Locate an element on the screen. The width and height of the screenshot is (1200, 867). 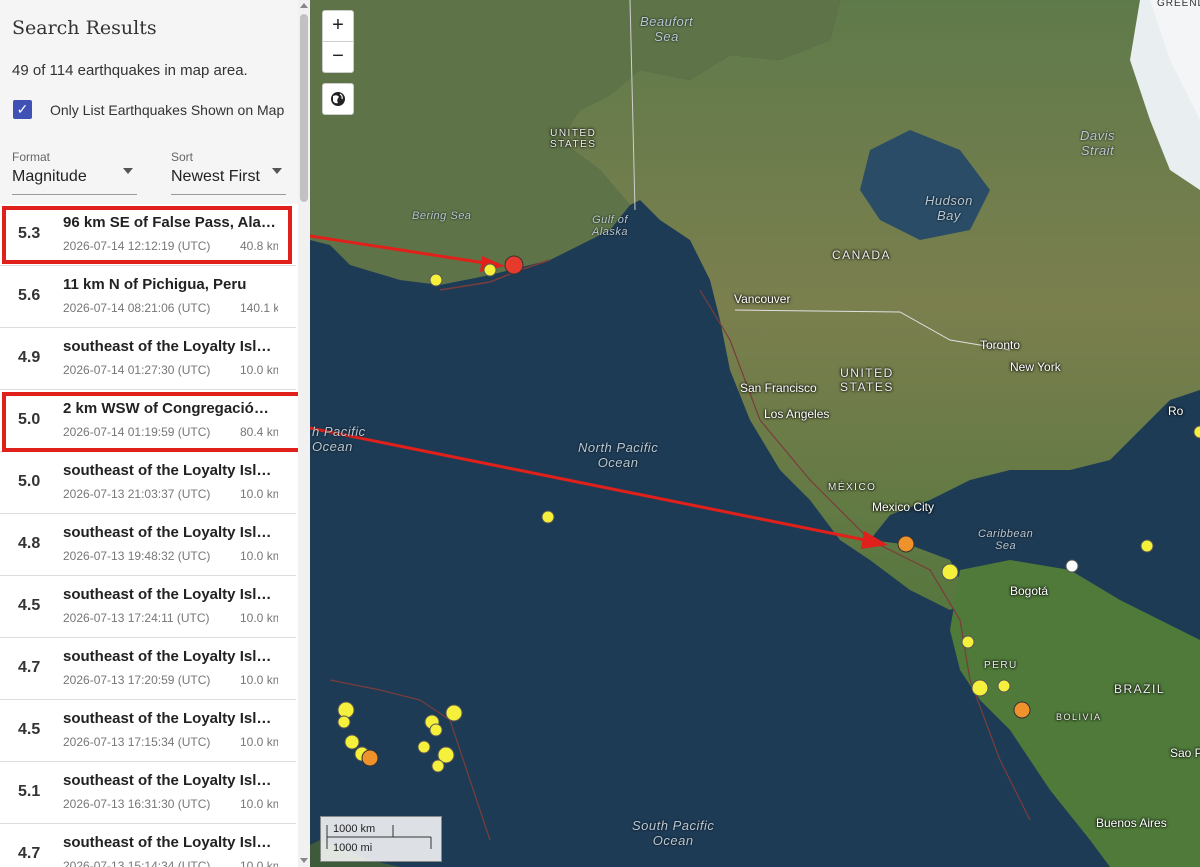
timestamp: 2026-07-13 17:15:34 (UTC) is located at coordinates (137, 742).